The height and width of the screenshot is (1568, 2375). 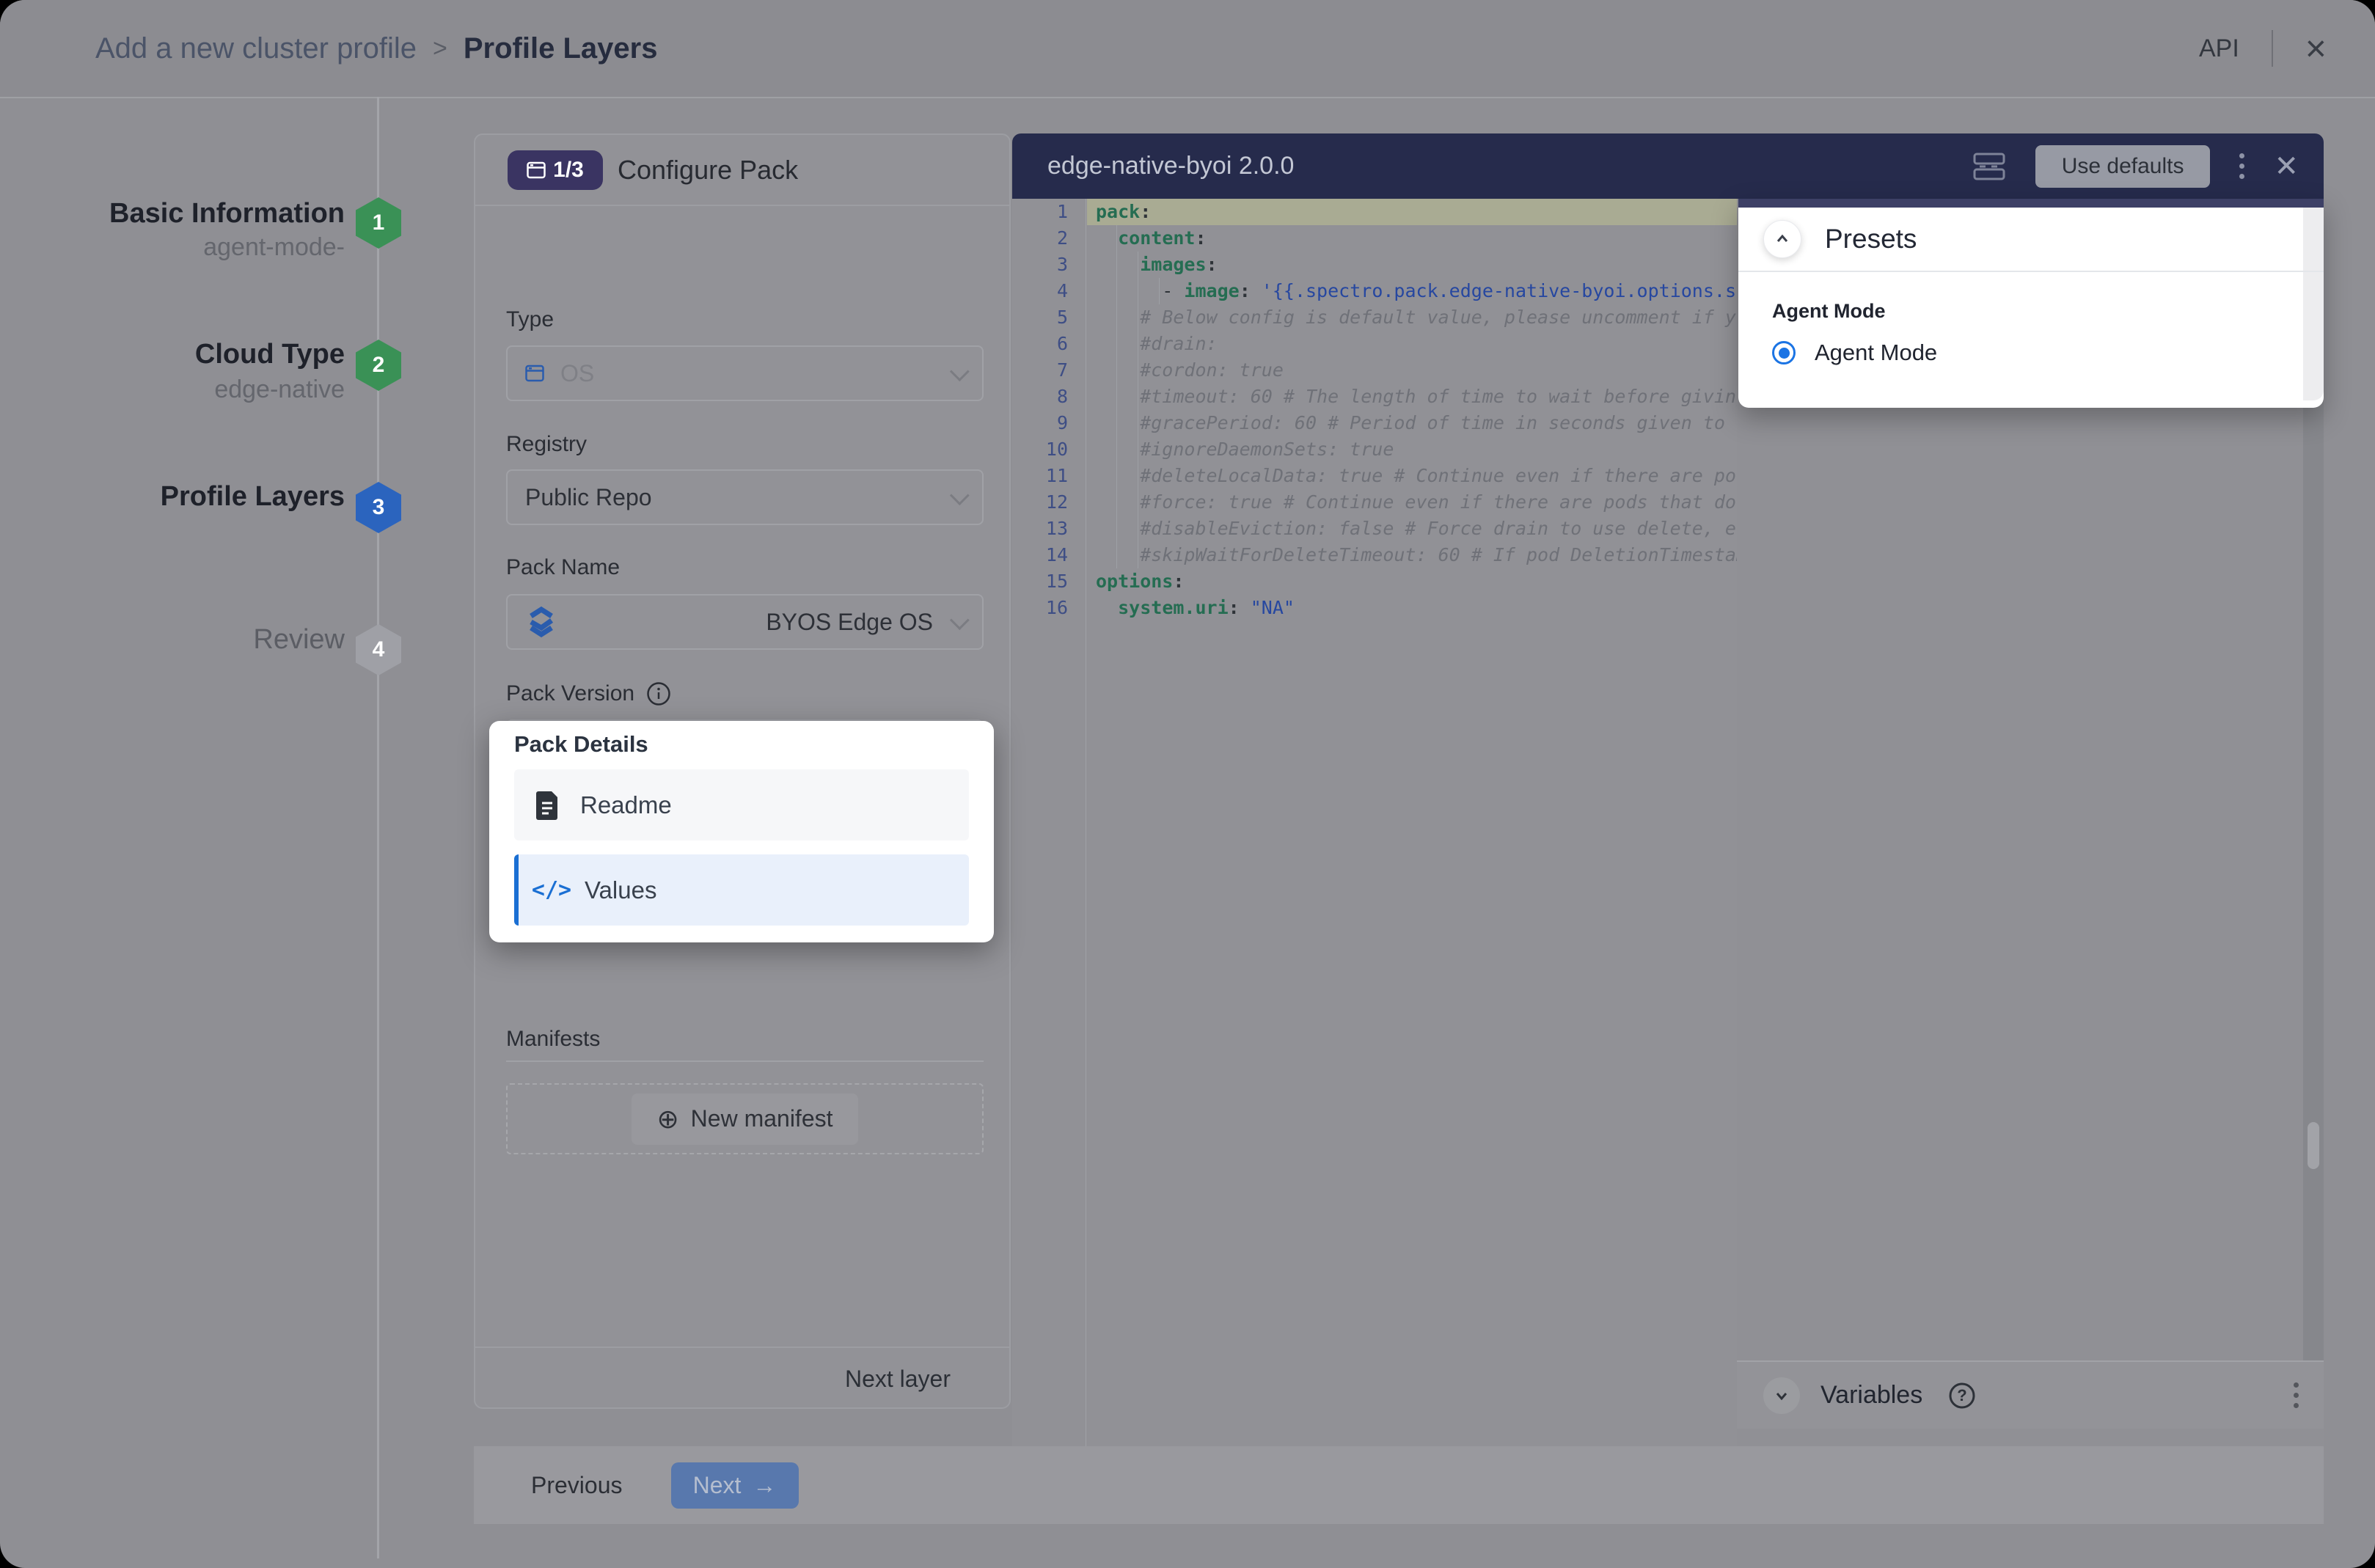 What do you see at coordinates (172, 214) in the screenshot?
I see `step-label-basic-information: Basic Information` at bounding box center [172, 214].